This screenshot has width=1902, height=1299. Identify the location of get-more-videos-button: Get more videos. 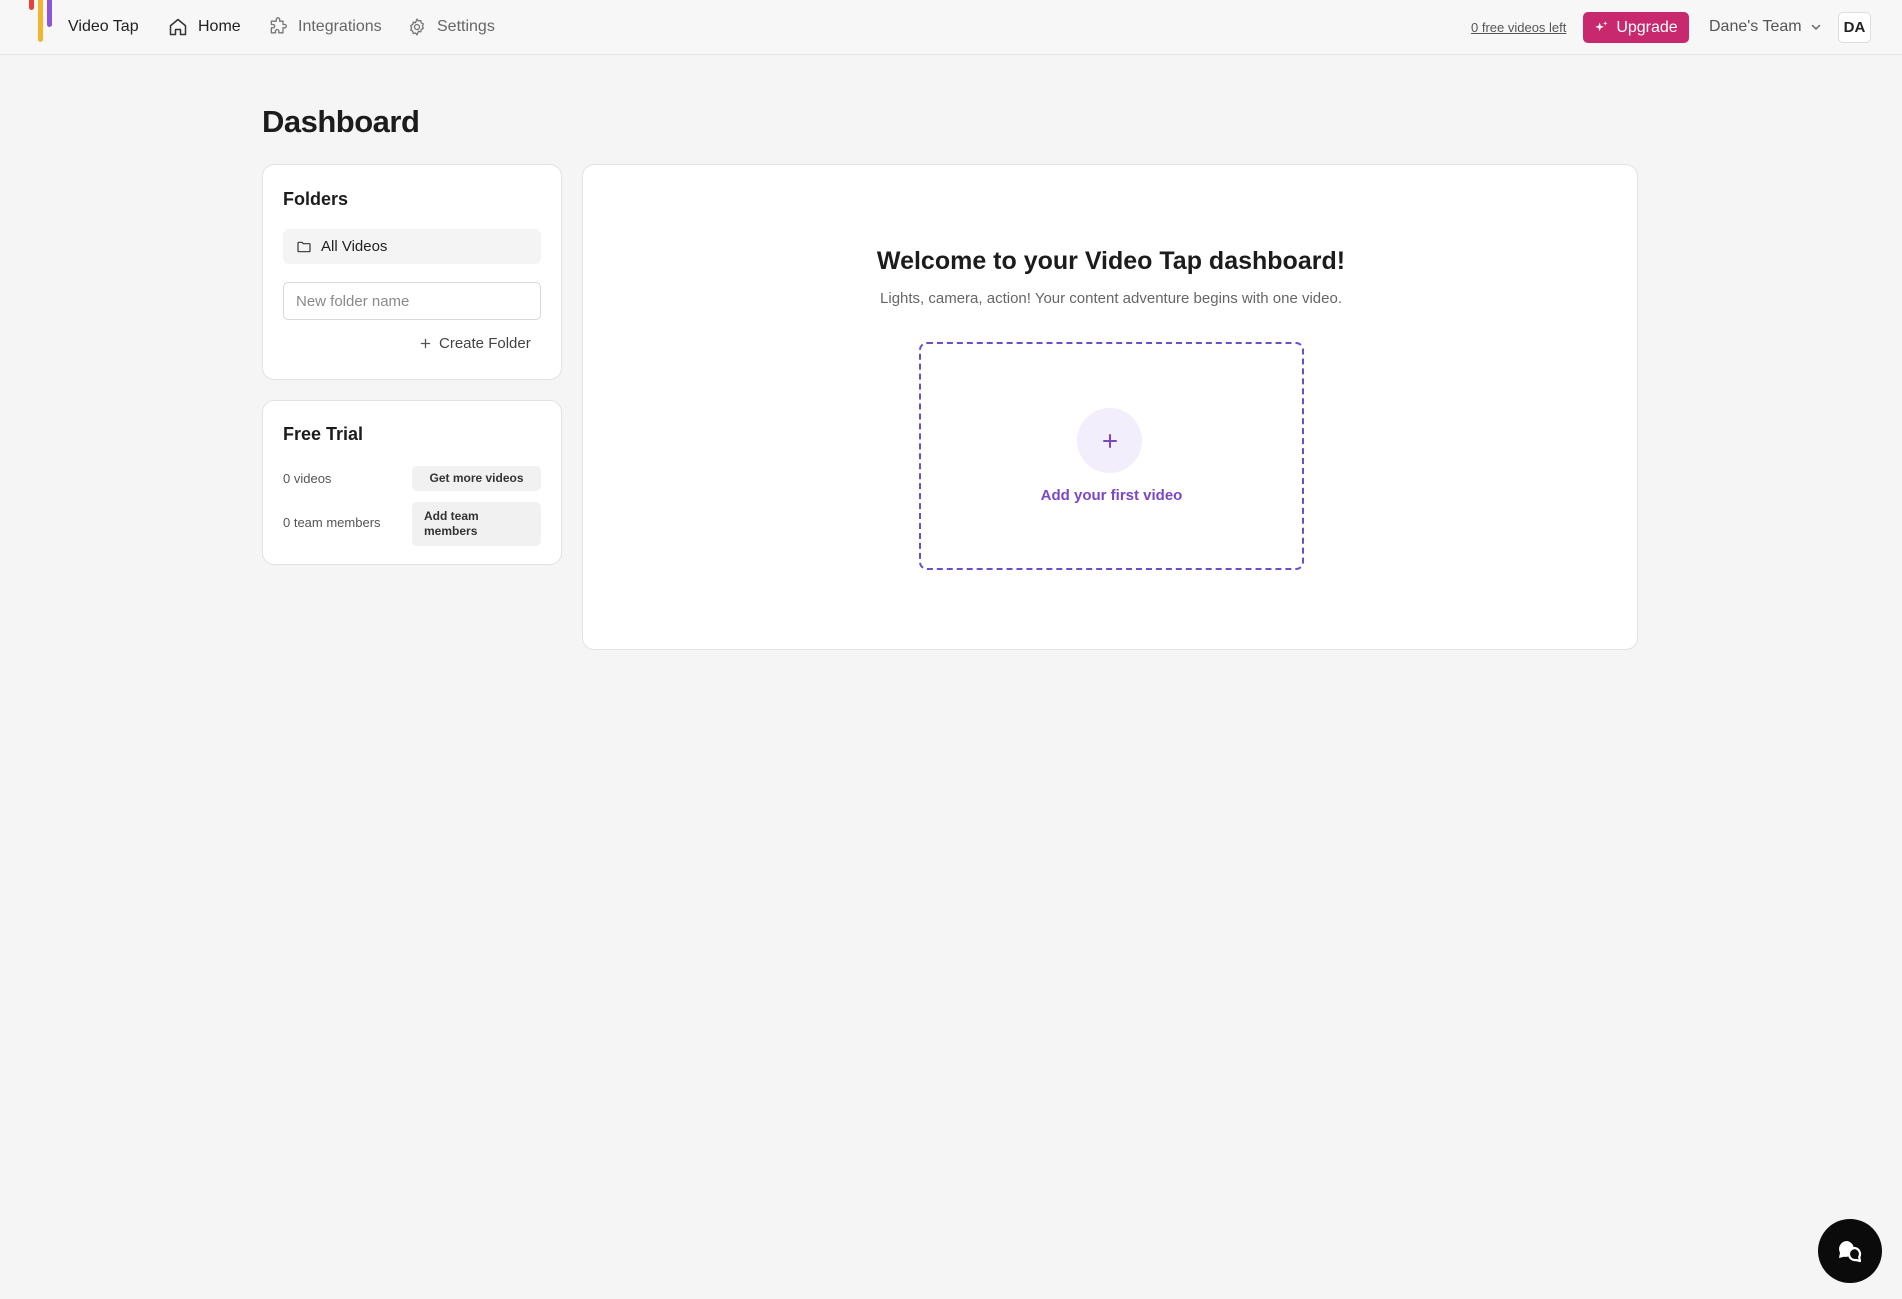
(476, 478).